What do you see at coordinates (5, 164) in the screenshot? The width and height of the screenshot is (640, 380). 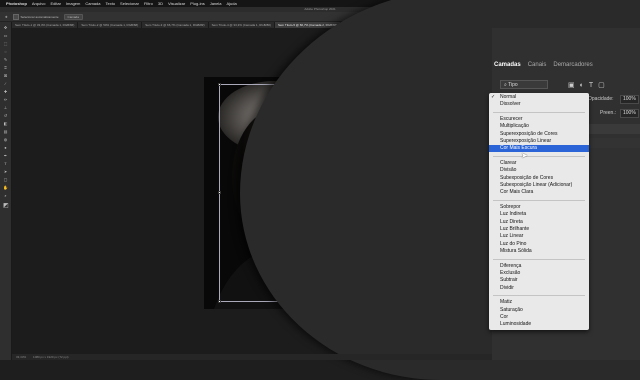 I see `type-tool-icon: T` at bounding box center [5, 164].